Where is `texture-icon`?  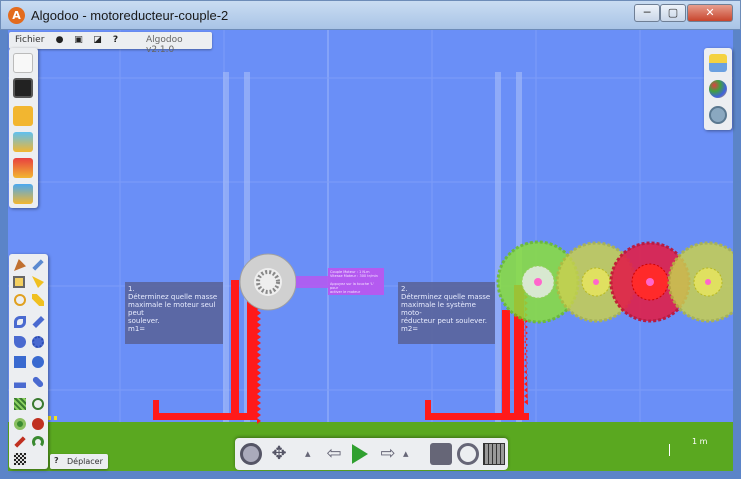
texture-icon is located at coordinates (20, 459).